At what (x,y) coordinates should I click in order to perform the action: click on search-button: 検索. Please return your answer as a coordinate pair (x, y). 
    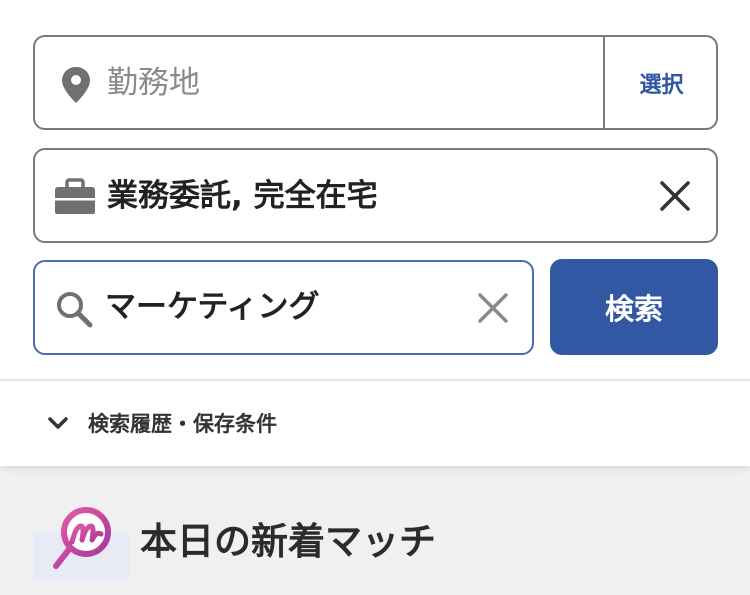
    Looking at the image, I should click on (634, 307).